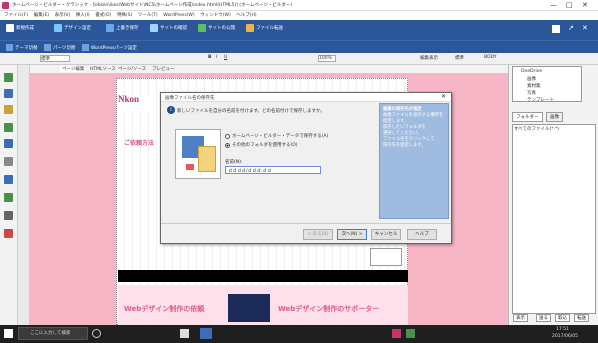 The image size is (598, 343). I want to click on format-toolbar: 標準 B I U 100% 編集表示 標準 BODY, so click(299, 59).